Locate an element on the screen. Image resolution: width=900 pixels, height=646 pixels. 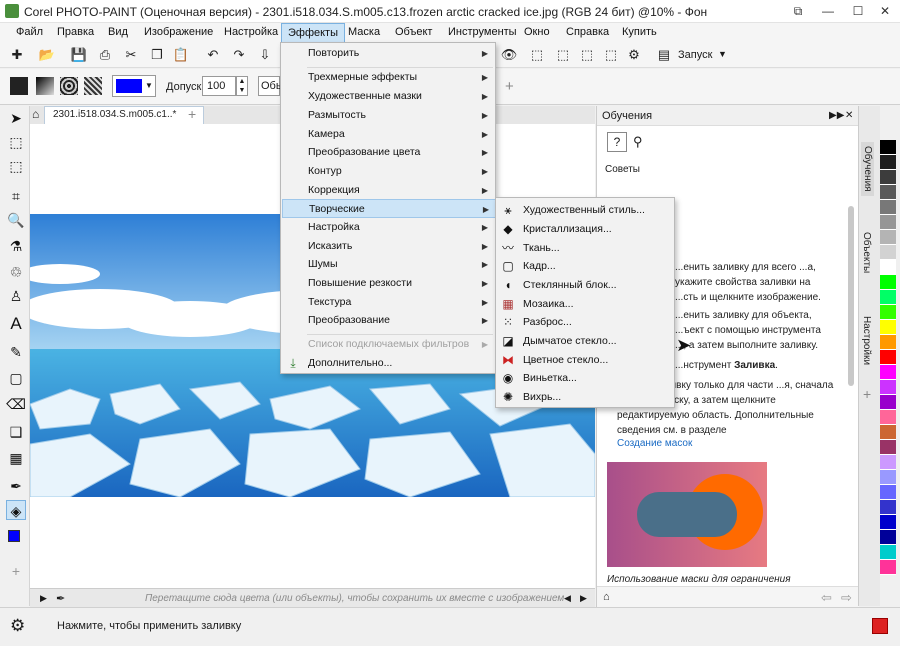
panel-collapse-icon: ✕ is located at coordinates (849, 115).